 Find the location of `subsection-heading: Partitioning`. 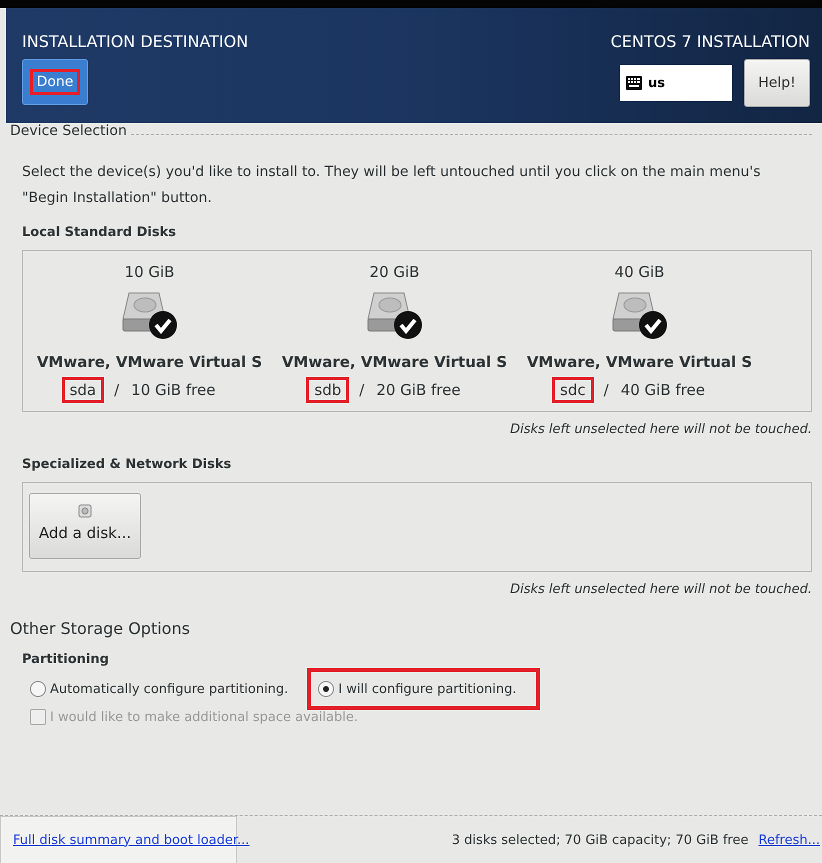

subsection-heading: Partitioning is located at coordinates (66, 659).